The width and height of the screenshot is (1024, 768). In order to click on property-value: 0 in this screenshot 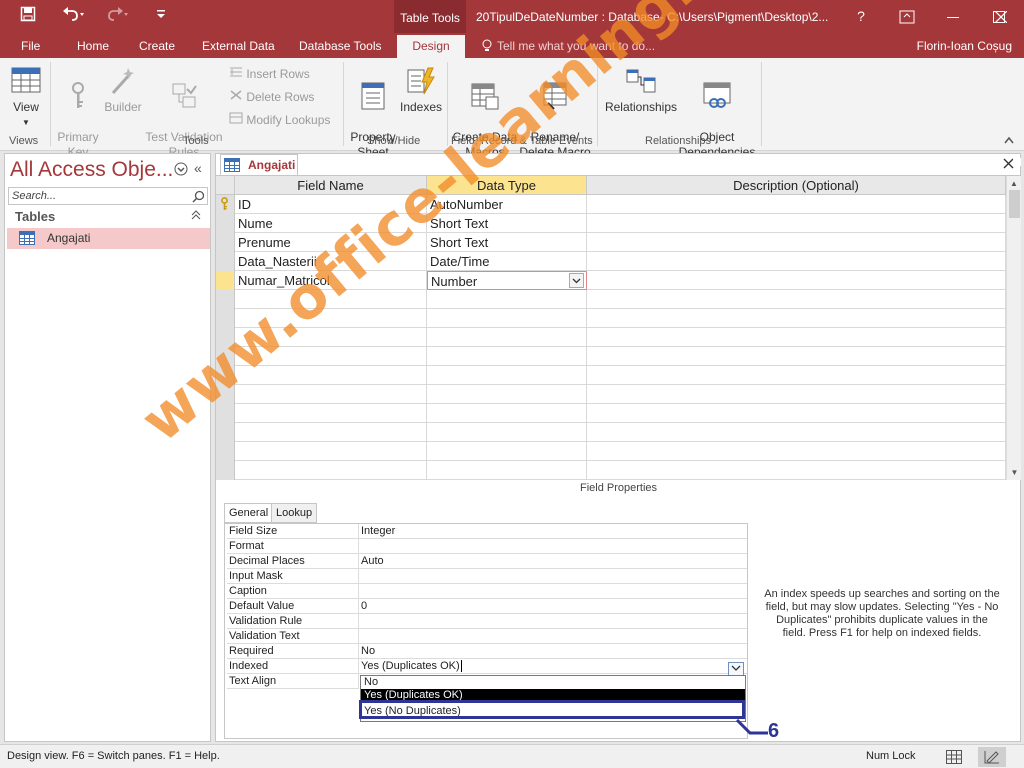, I will do `click(364, 606)`.